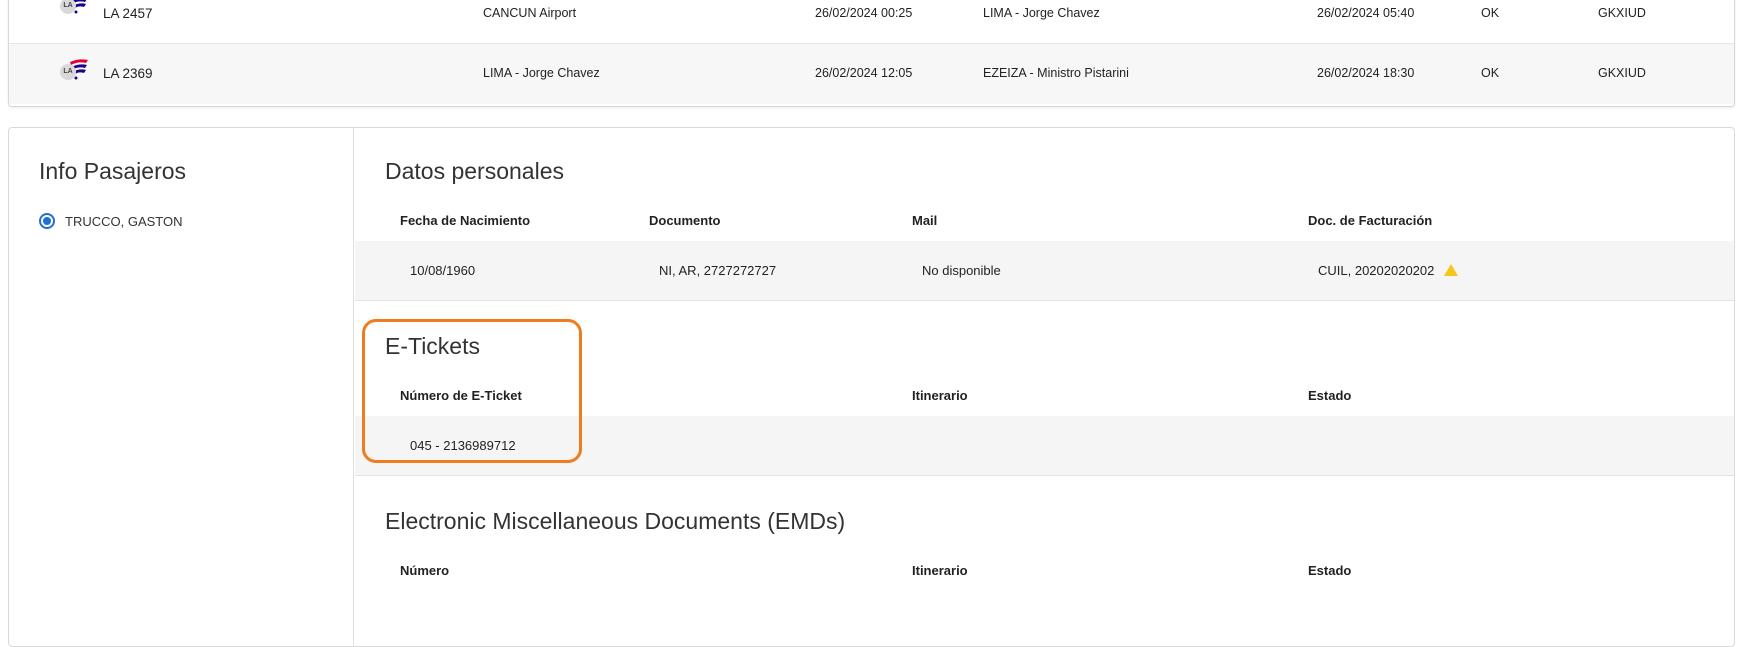 The image size is (1742, 647). I want to click on passenger-option: TRUCCO, GASTON, so click(111, 221).